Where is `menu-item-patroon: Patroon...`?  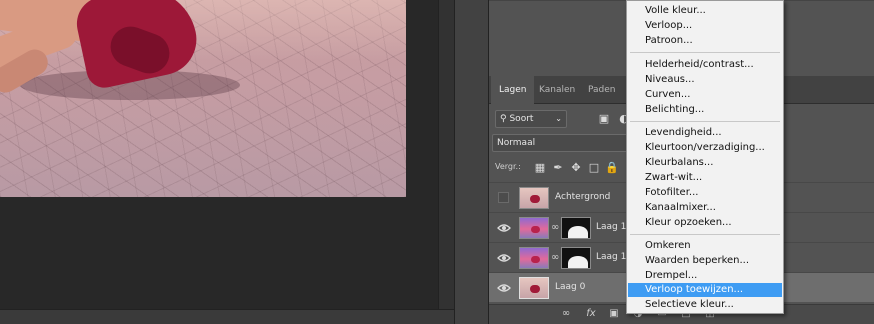
menu-item-patroon: Patroon... is located at coordinates (705, 41).